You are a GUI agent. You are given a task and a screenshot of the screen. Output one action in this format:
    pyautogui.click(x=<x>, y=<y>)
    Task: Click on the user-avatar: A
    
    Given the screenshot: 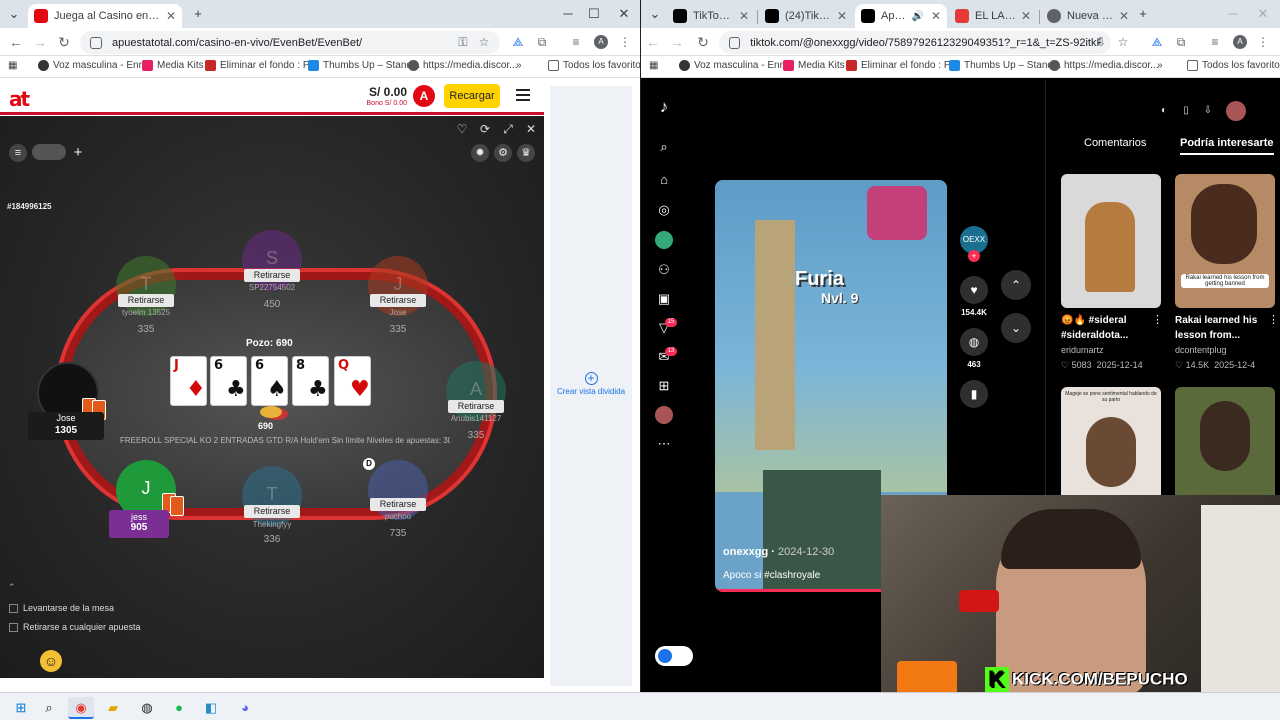 What is the action you would take?
    pyautogui.click(x=424, y=96)
    